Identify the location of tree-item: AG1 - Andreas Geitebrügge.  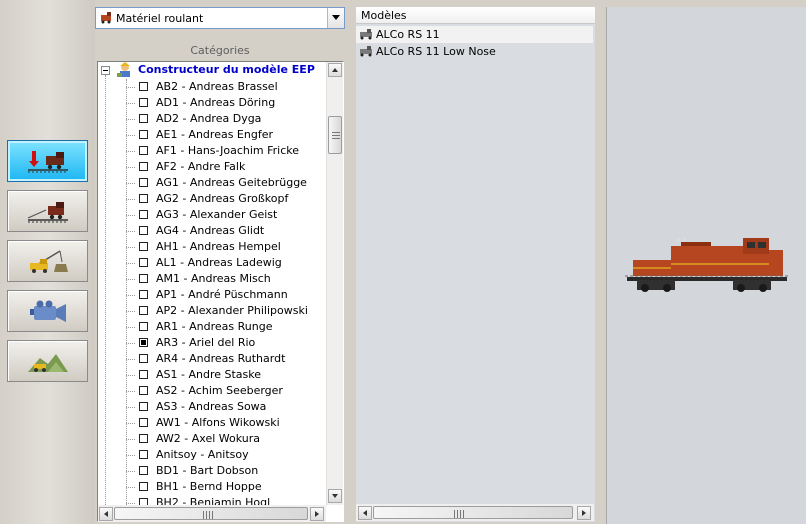
(212, 183).